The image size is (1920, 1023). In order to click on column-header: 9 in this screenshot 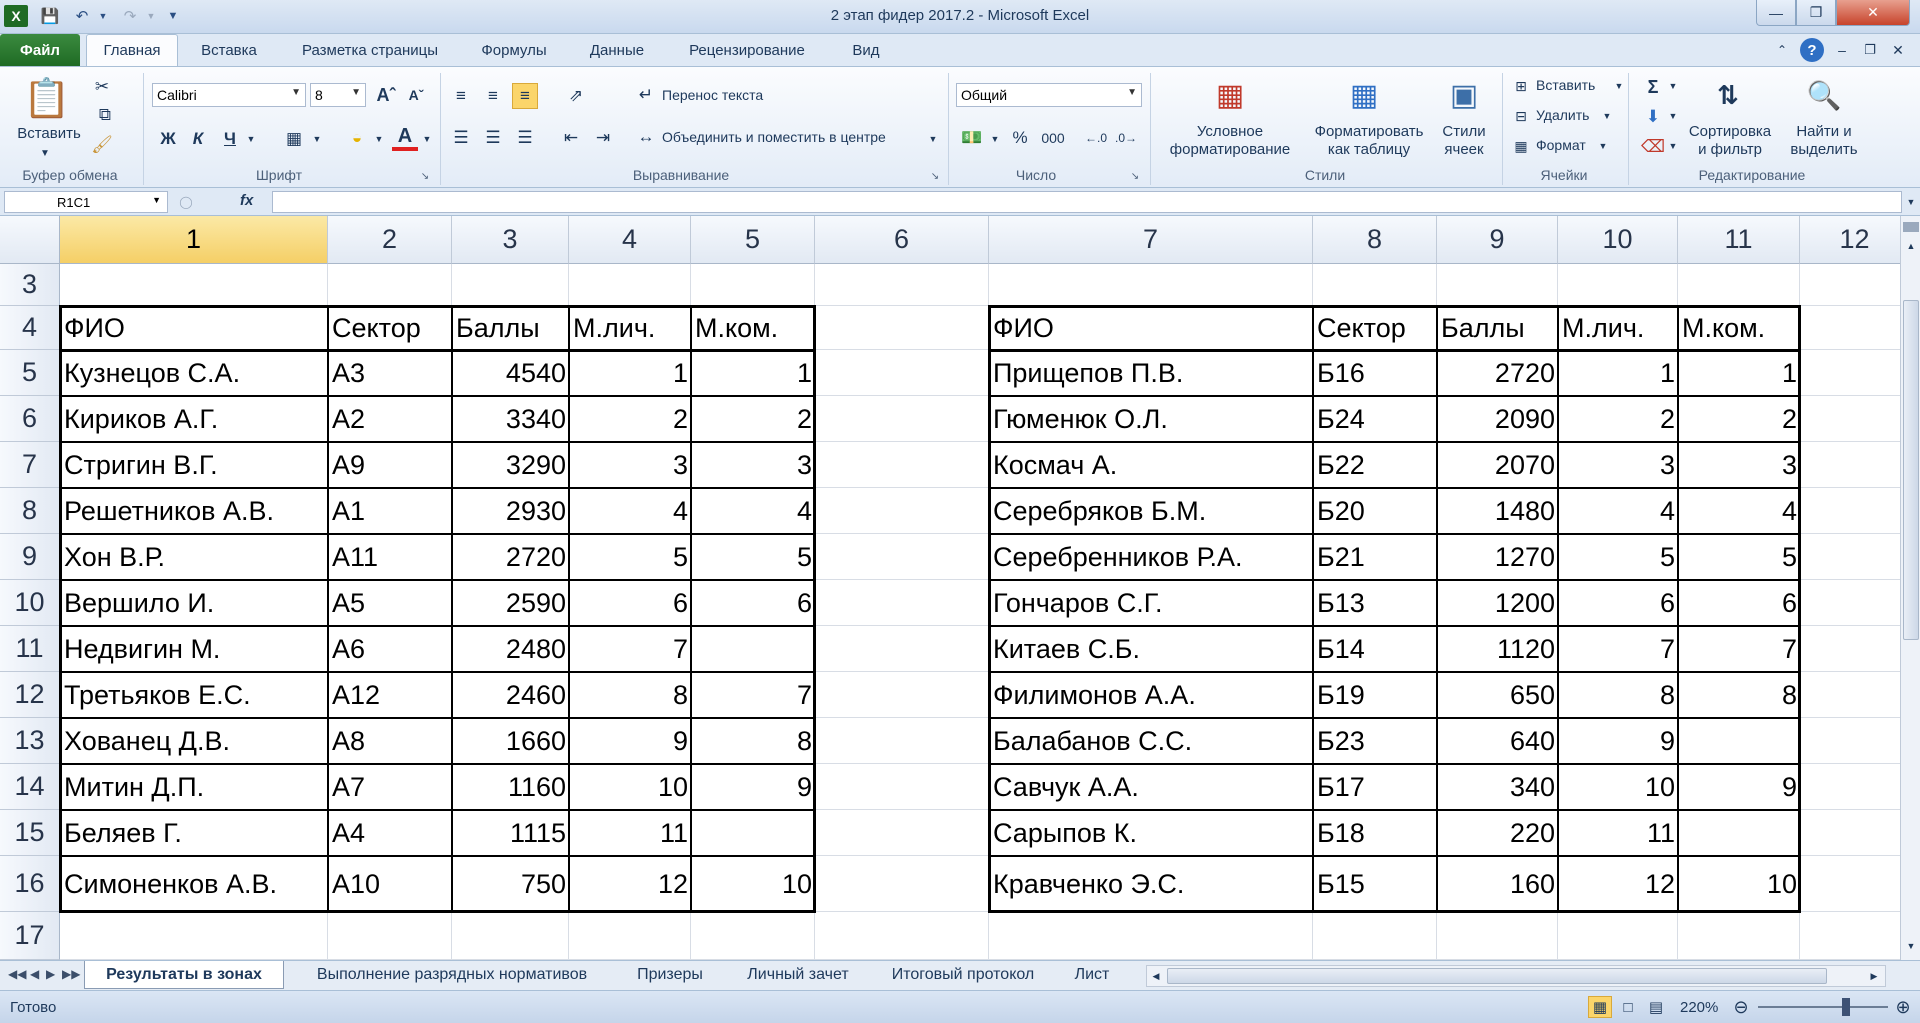, I will do `click(1497, 240)`.